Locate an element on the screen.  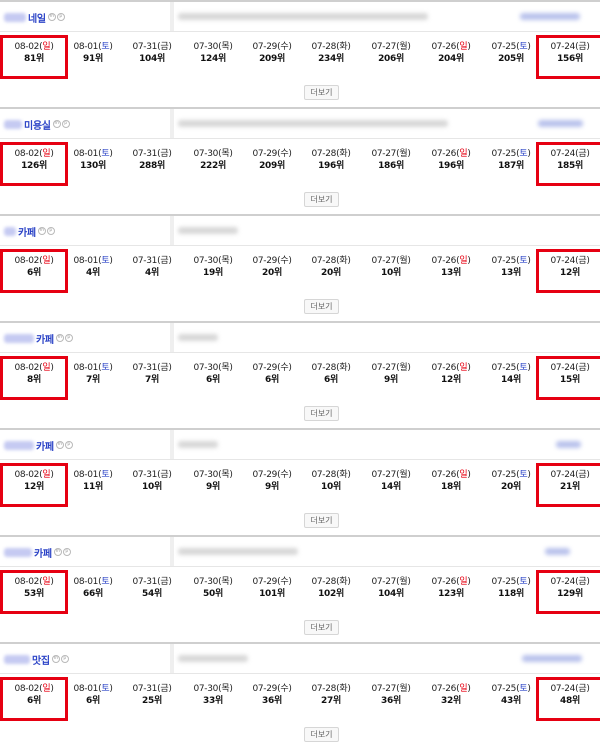
rank-cell: 07-27(월) 10위 is located at coordinates (391, 271).